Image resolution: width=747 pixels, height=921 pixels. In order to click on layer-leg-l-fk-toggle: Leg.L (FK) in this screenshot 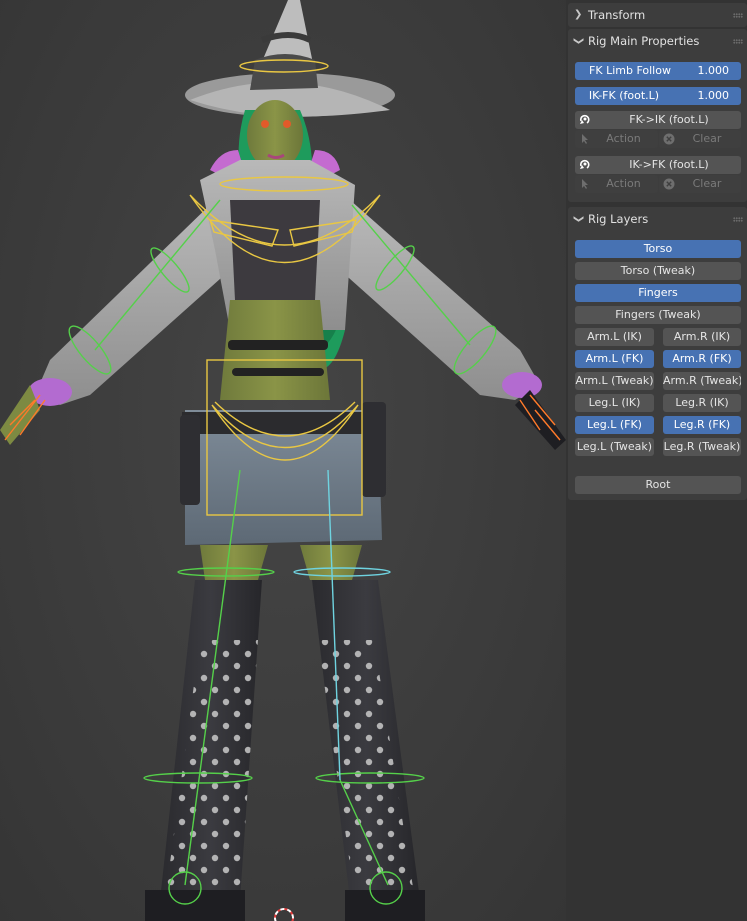, I will do `click(614, 425)`.